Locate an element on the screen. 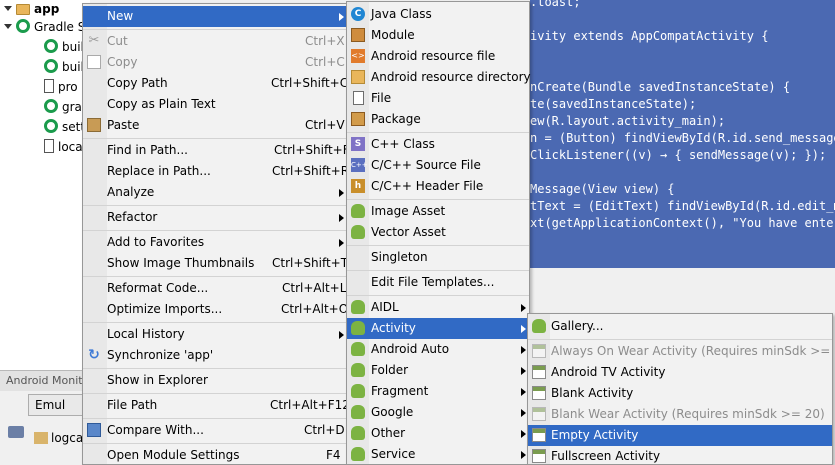  emulator-tab: Emul is located at coordinates (59, 405).